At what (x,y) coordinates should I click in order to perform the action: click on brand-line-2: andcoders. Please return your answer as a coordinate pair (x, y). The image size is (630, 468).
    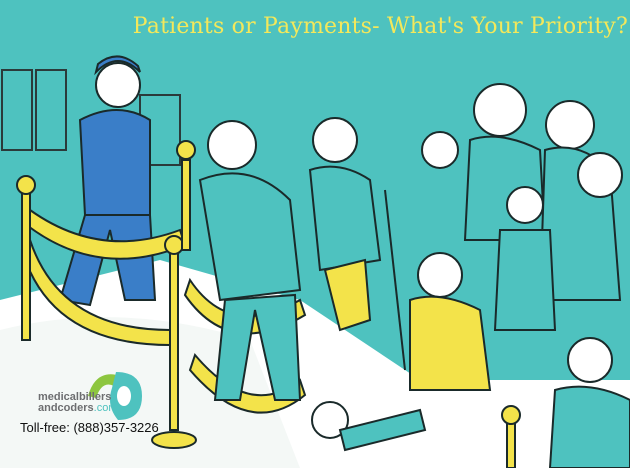
    Looking at the image, I should click on (66, 408).